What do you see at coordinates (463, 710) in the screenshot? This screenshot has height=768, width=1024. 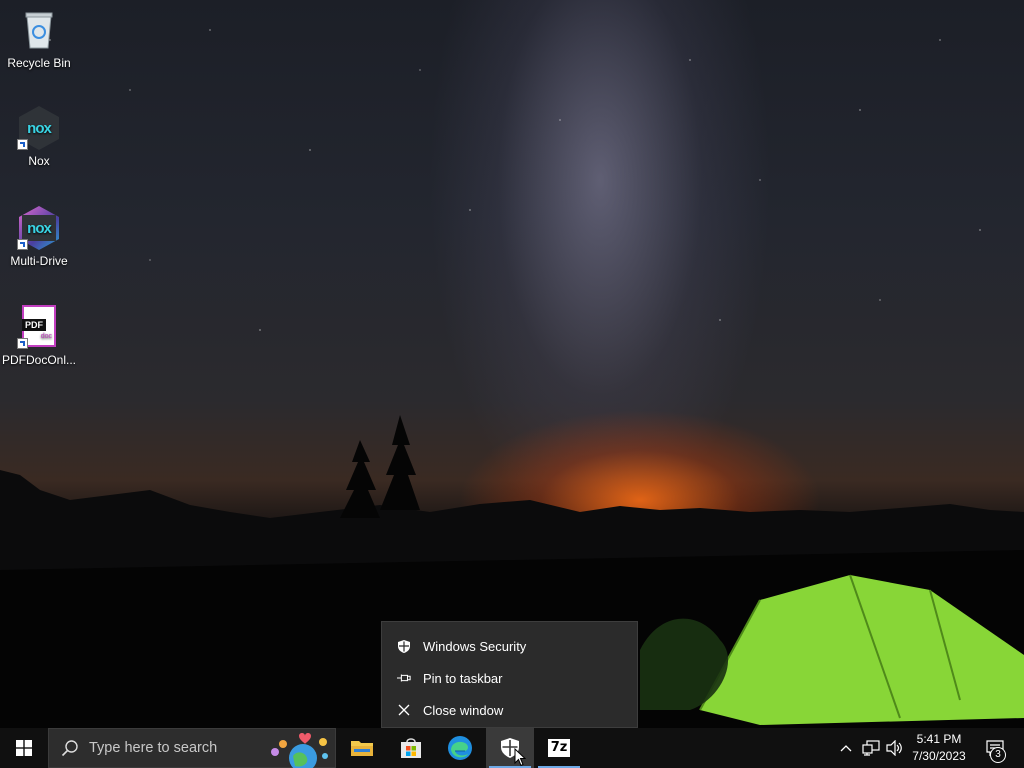 I see `menu-item-label: Close window` at bounding box center [463, 710].